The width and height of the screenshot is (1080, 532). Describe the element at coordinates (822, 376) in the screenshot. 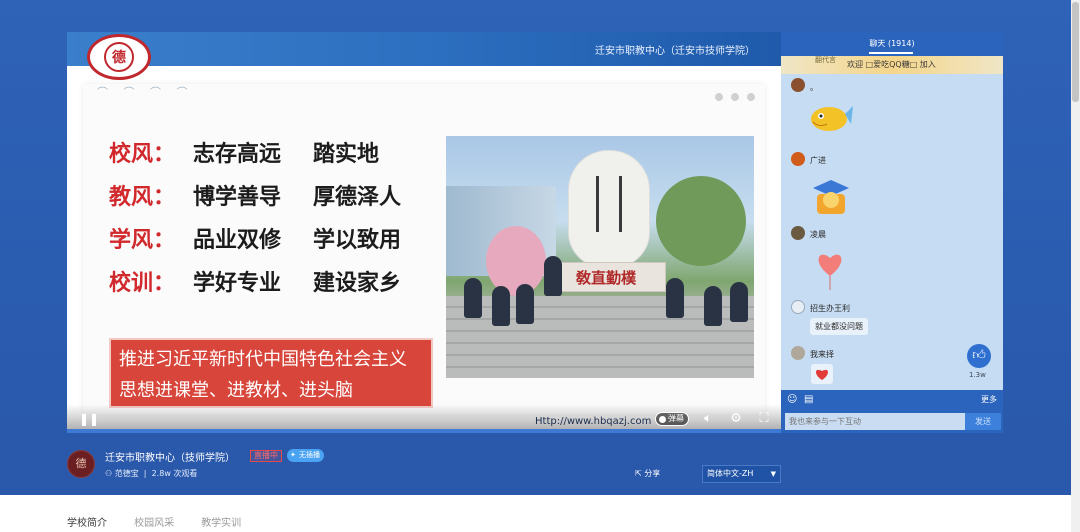

I see `heart-sticker` at that location.